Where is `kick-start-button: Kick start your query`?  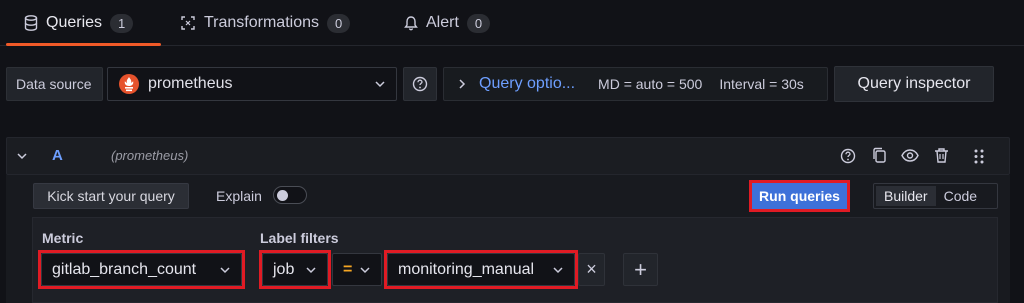 kick-start-button: Kick start your query is located at coordinates (111, 196).